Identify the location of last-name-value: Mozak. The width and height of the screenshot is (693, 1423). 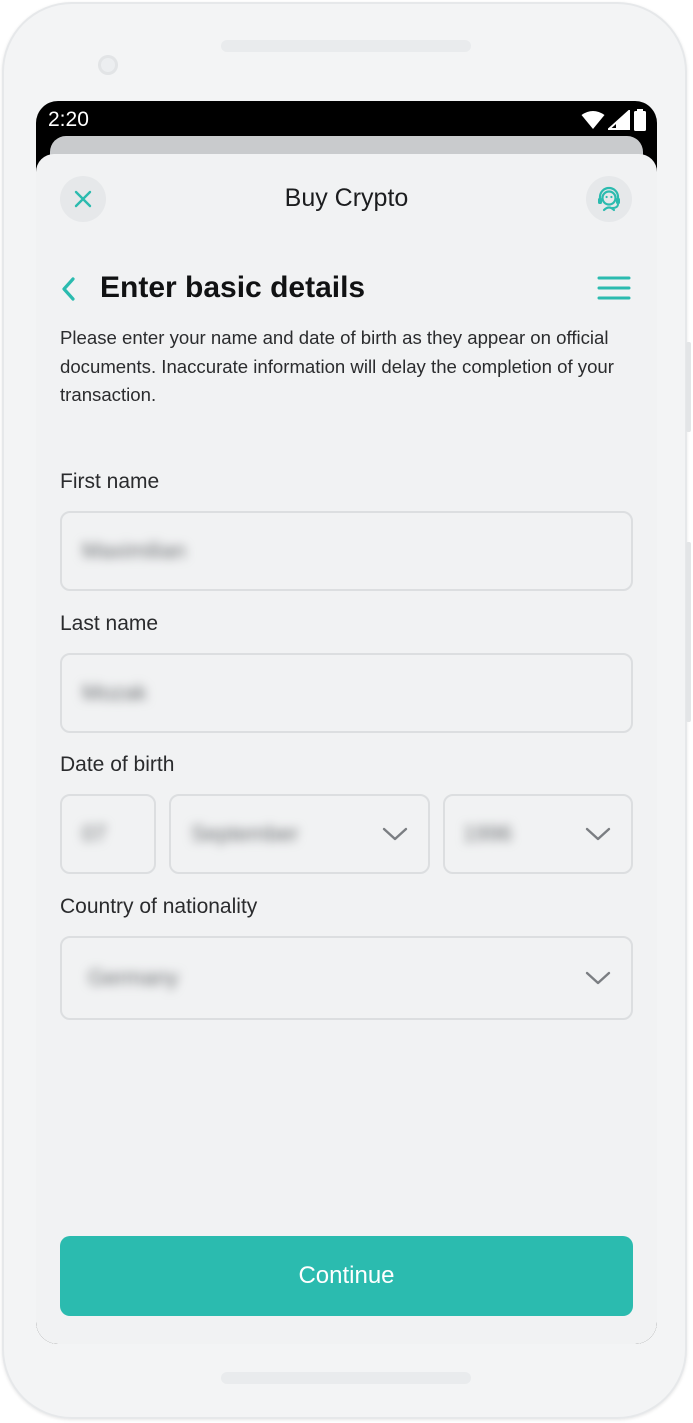
(114, 692).